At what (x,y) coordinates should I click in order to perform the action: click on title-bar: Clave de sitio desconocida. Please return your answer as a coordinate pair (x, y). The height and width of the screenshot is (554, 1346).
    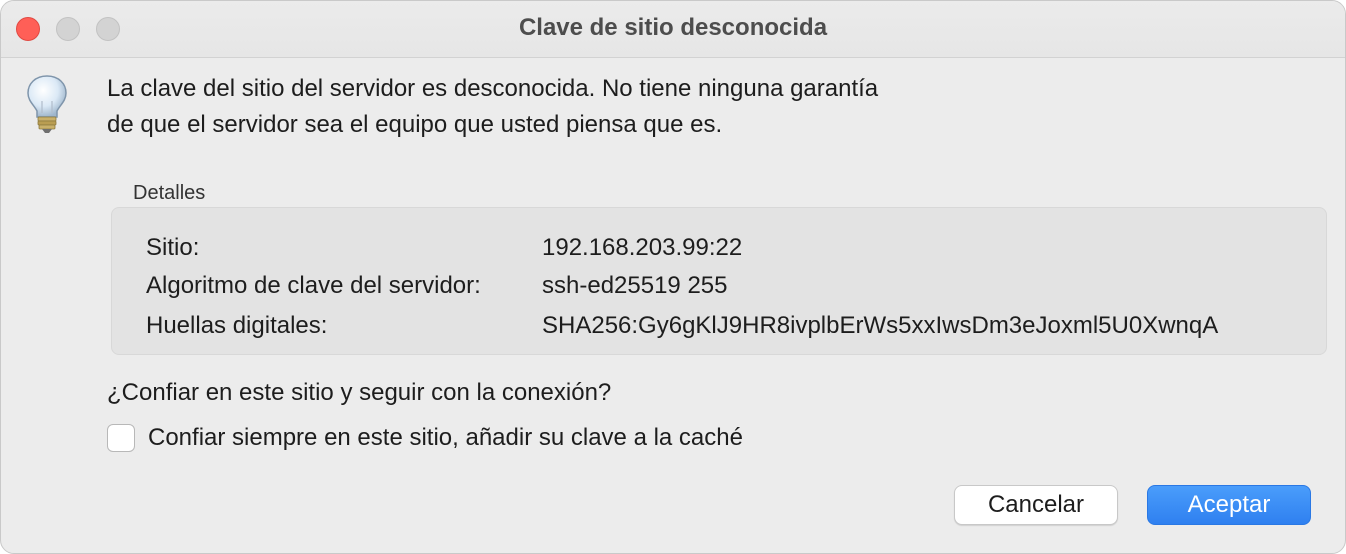
    Looking at the image, I should click on (673, 29).